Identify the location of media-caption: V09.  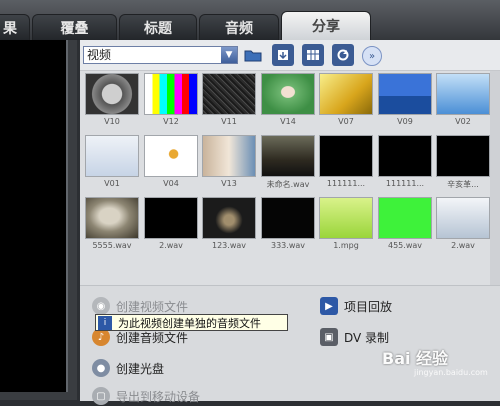
(405, 121).